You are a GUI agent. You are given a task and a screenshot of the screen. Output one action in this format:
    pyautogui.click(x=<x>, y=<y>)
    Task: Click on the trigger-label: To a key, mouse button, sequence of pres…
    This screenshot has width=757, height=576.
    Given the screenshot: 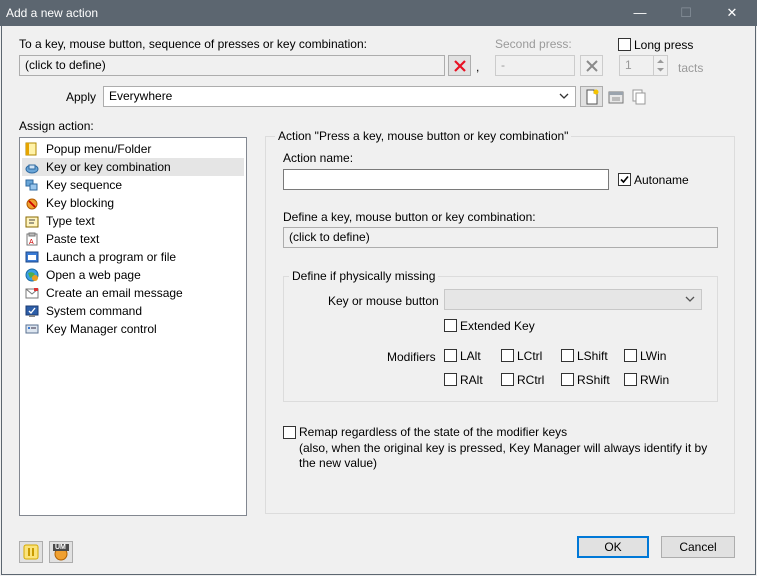 What is the action you would take?
    pyautogui.click(x=193, y=44)
    